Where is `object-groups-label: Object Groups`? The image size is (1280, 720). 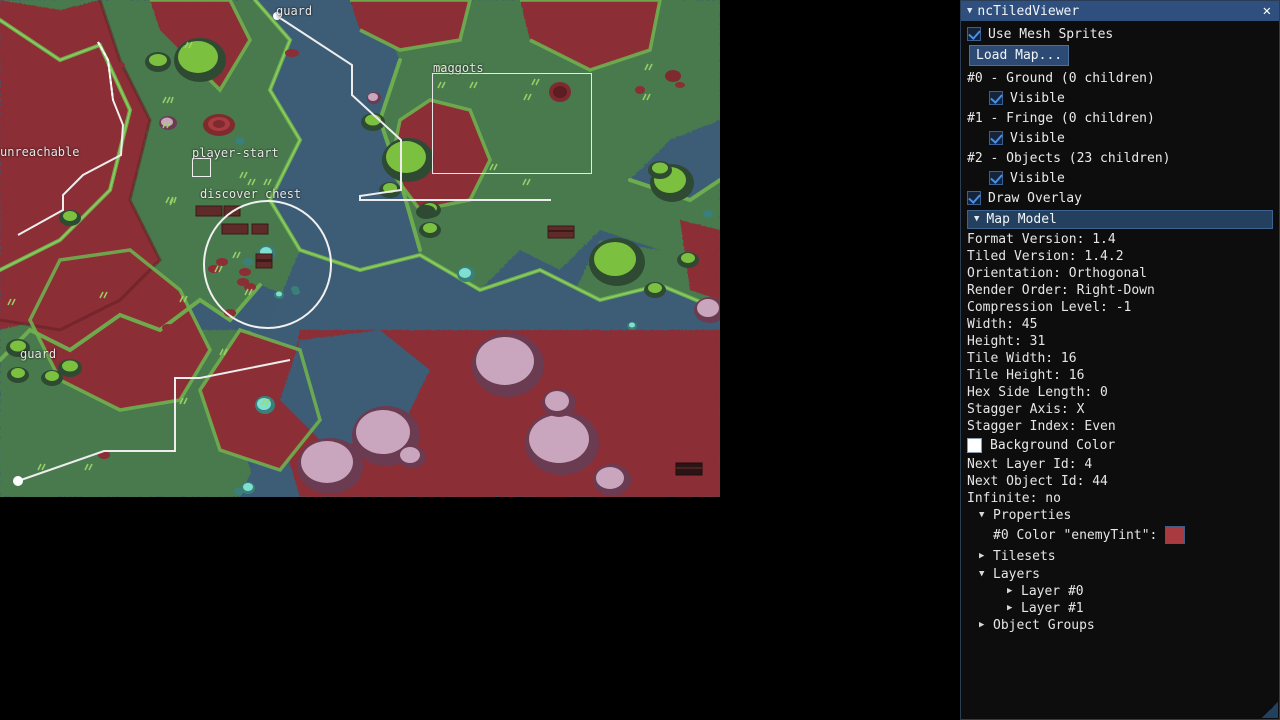
object-groups-label: Object Groups is located at coordinates (1044, 625).